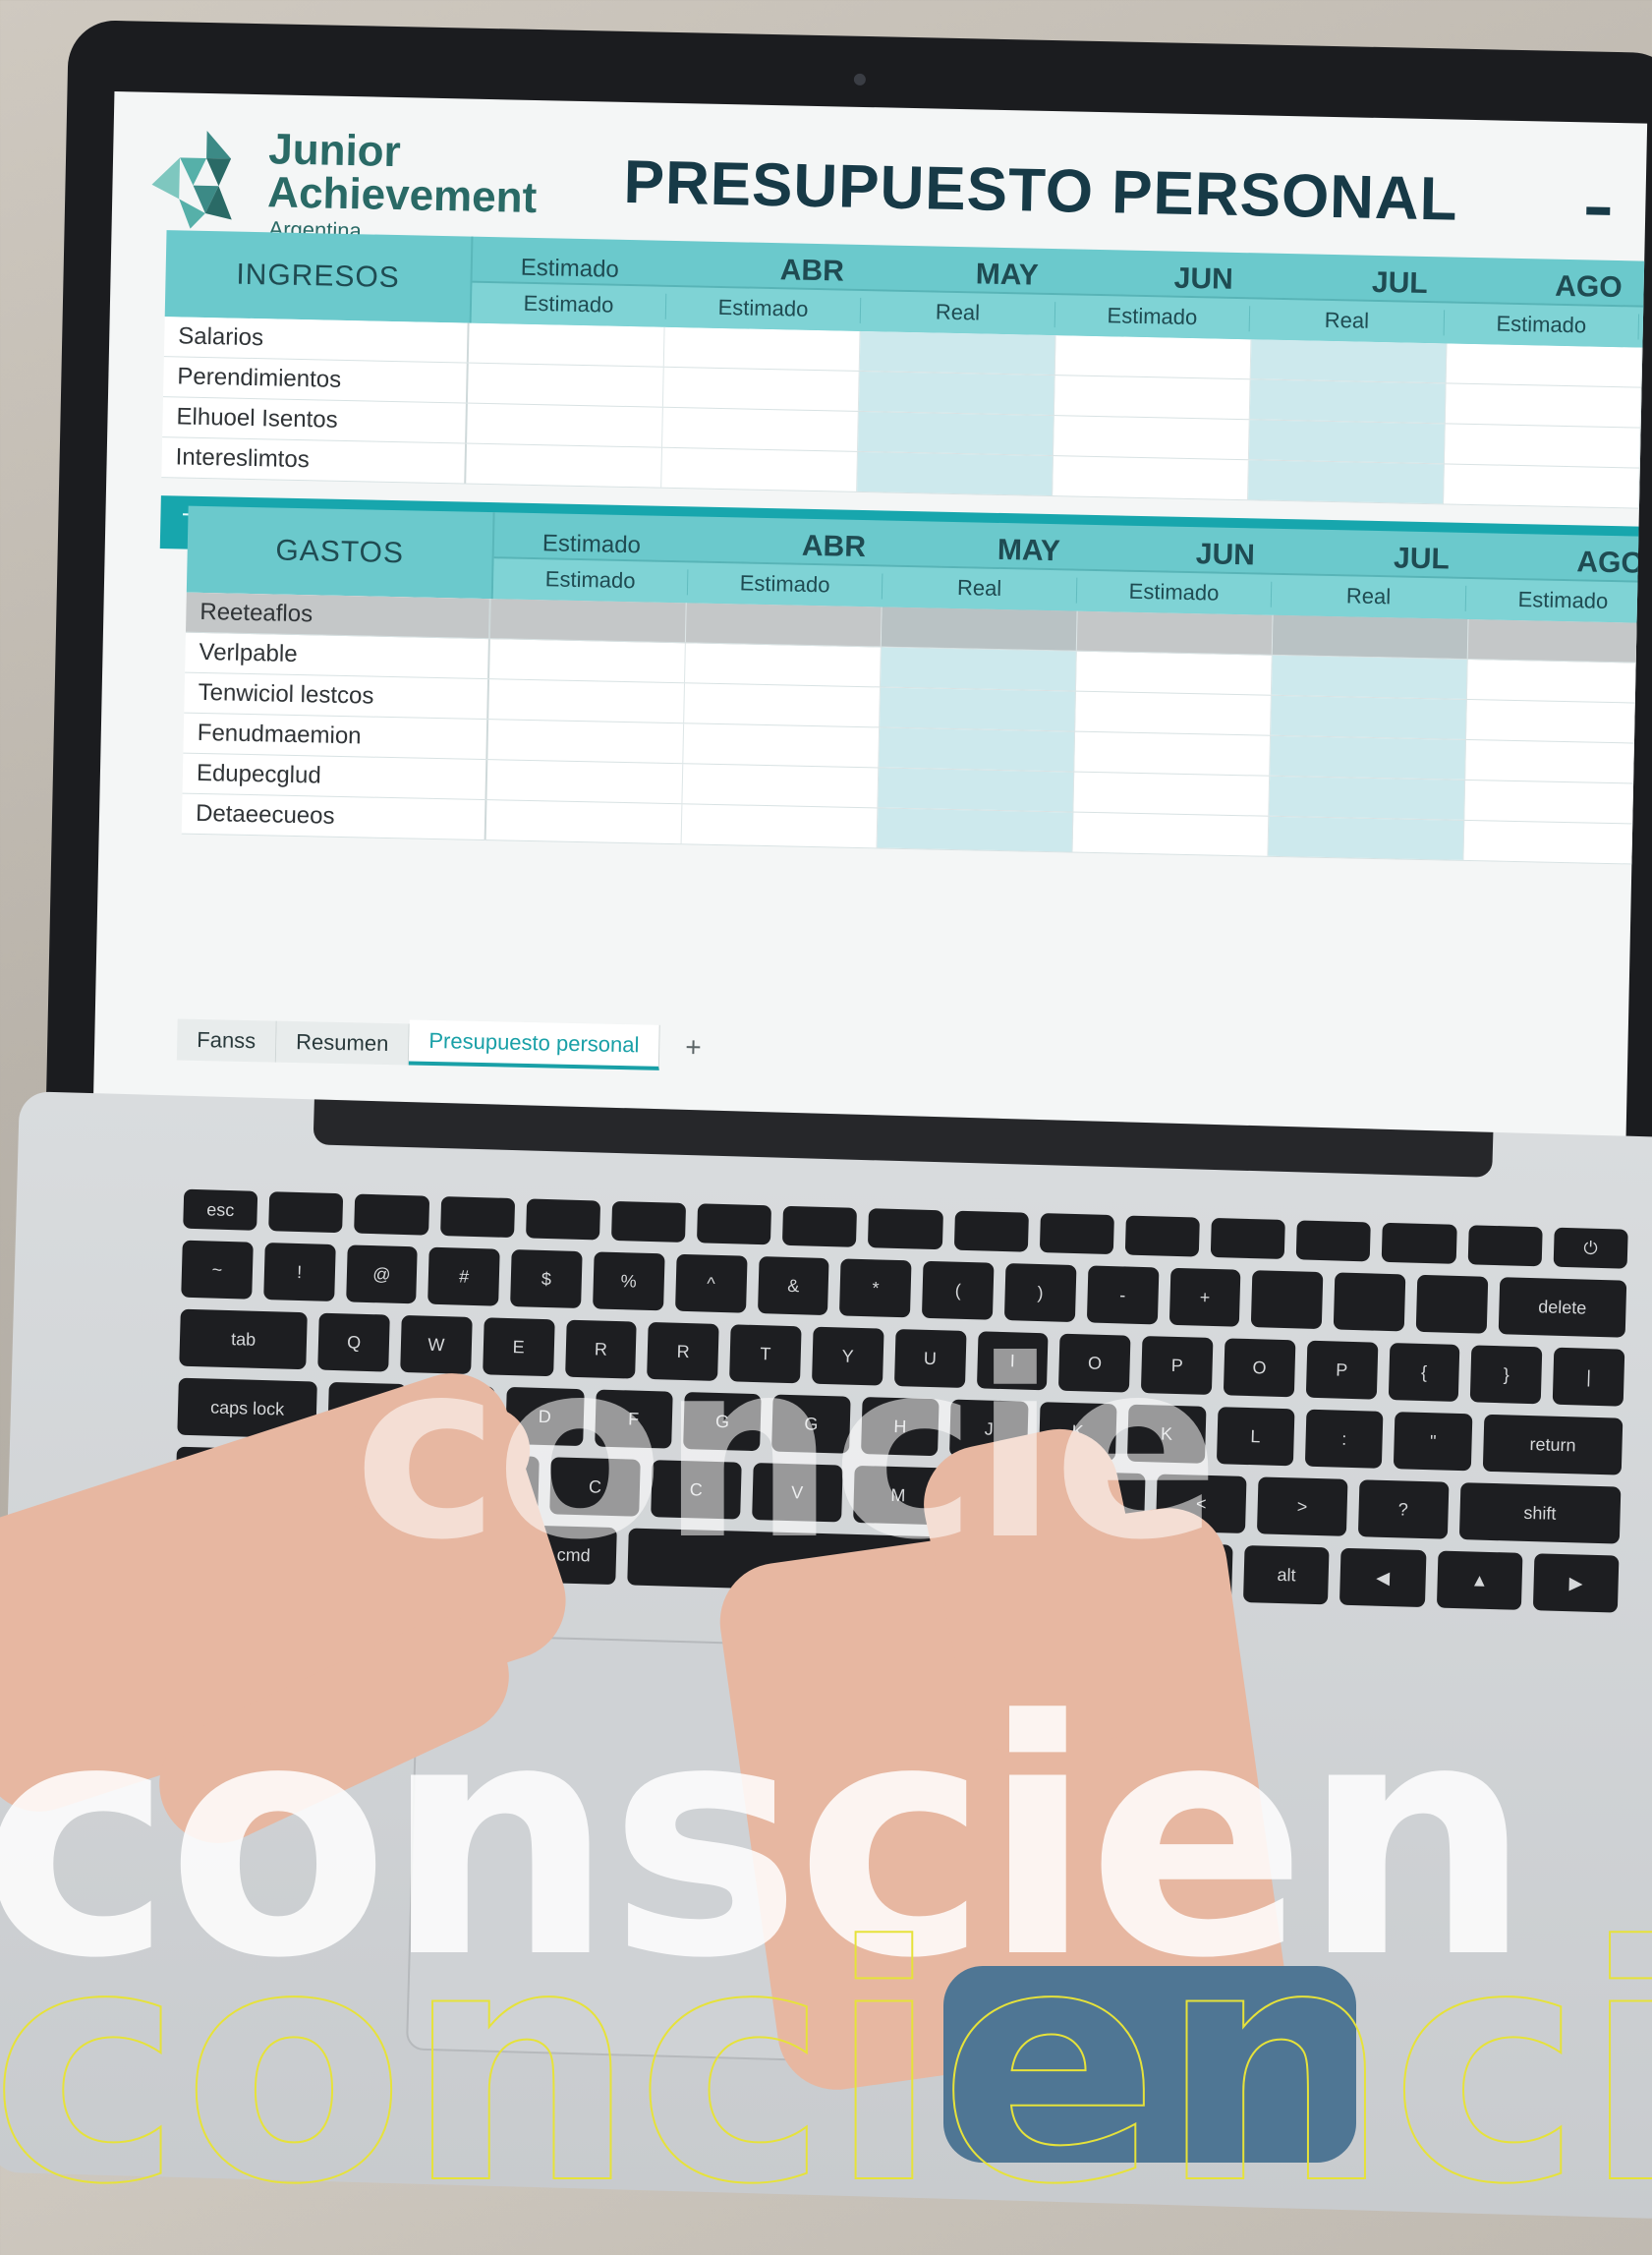 This screenshot has width=1652, height=2255. I want to click on keyboard-key: @, so click(382, 1274).